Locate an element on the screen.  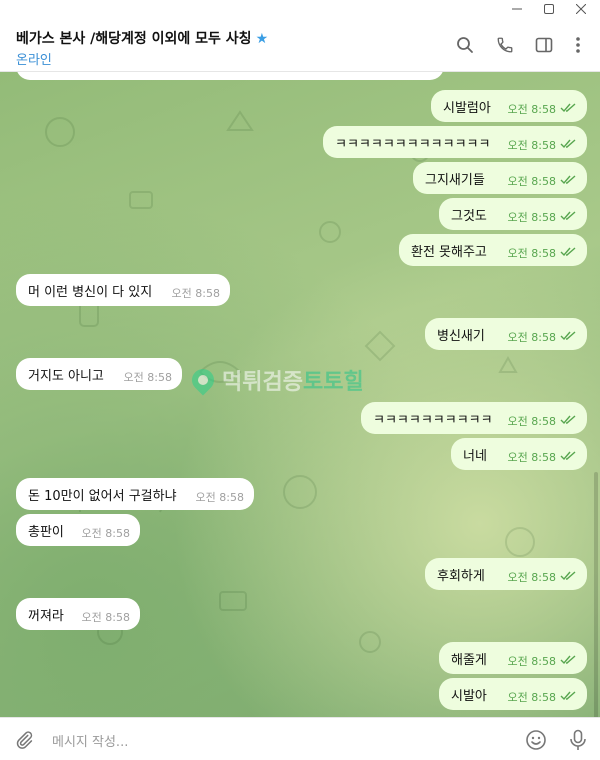
incoming-message: 돈 10만이 없어서 구걸하냐 오전 8:58 is located at coordinates (135, 494).